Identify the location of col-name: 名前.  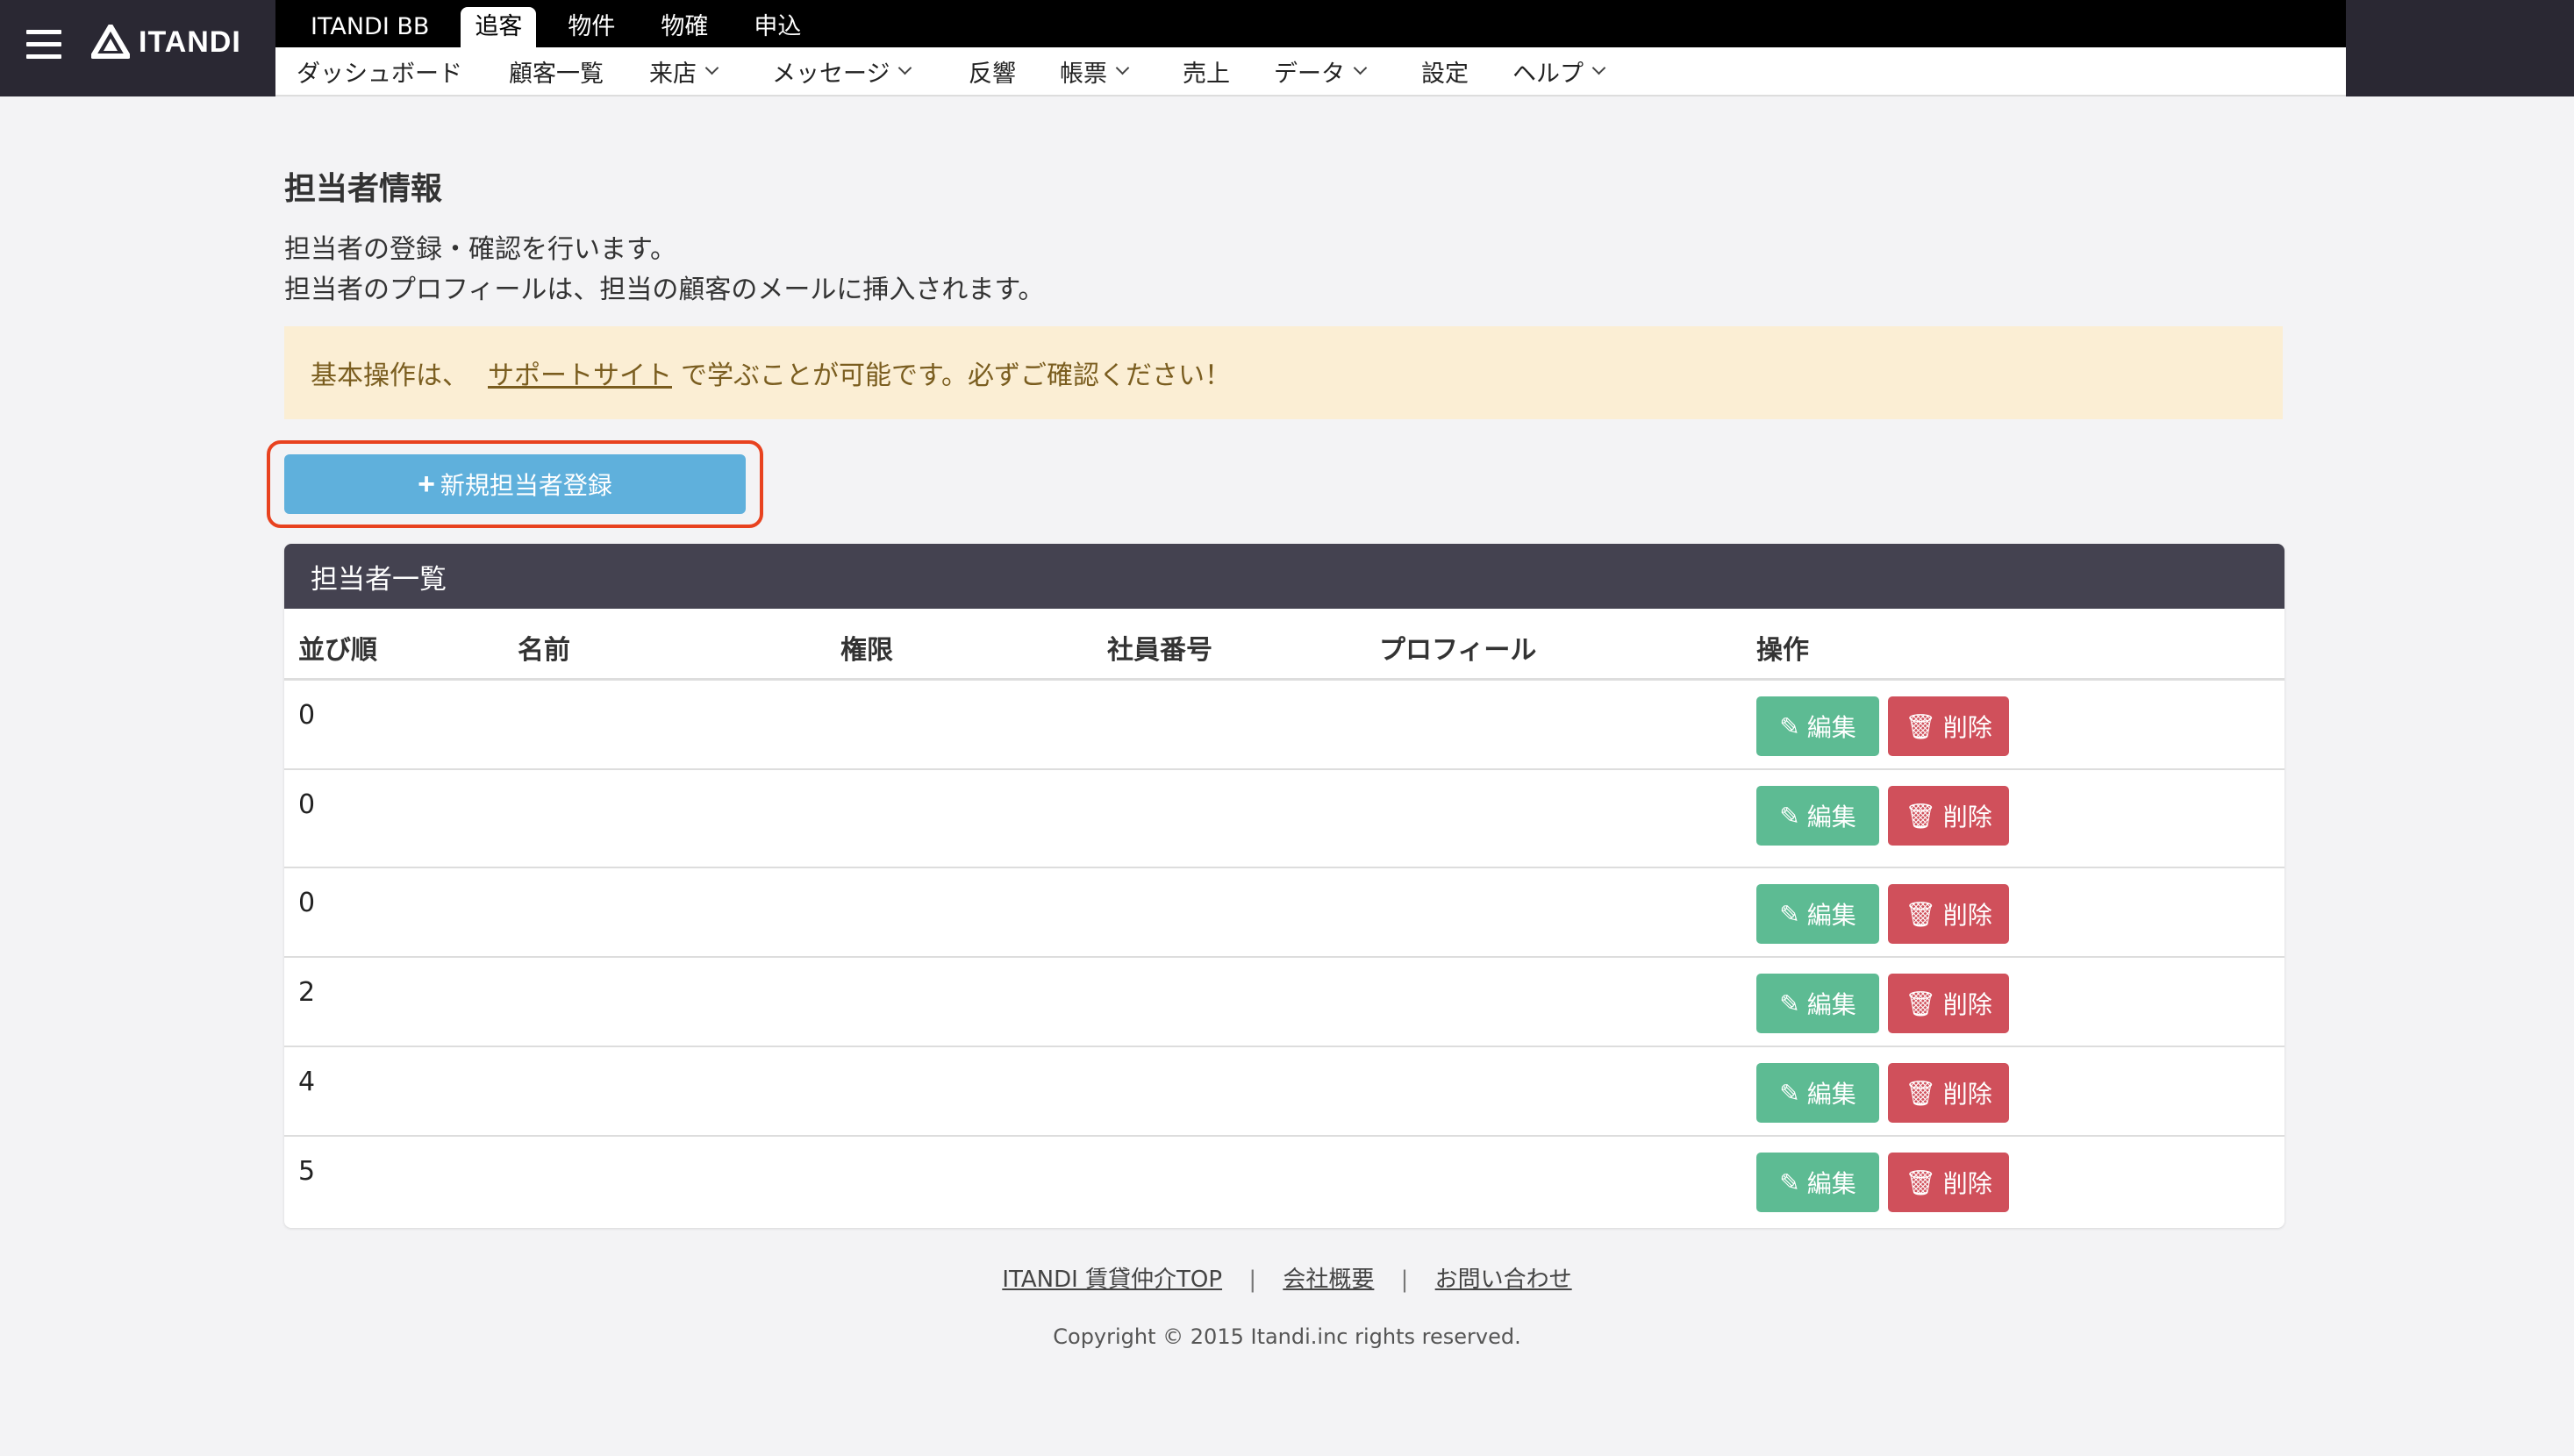
(544, 650).